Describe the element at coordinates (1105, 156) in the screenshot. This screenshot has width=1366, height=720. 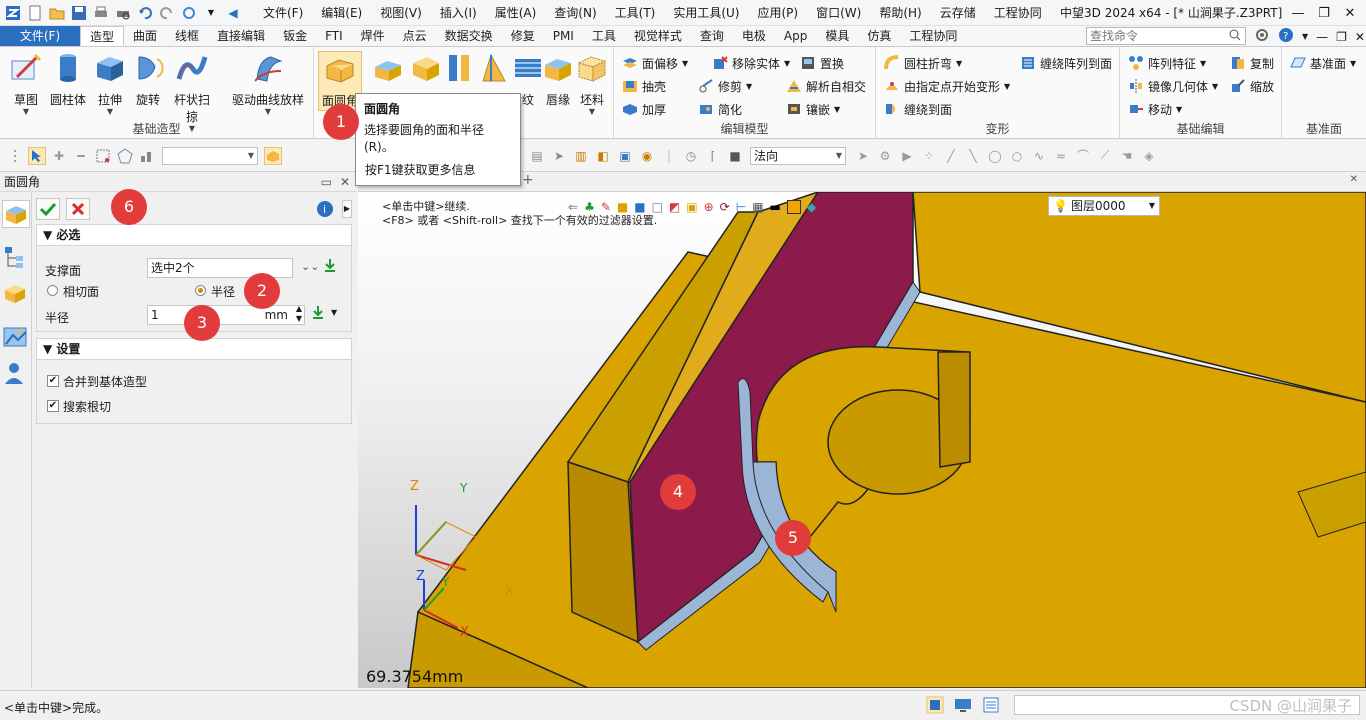
I see `snap-slash-icon: ⟋` at that location.